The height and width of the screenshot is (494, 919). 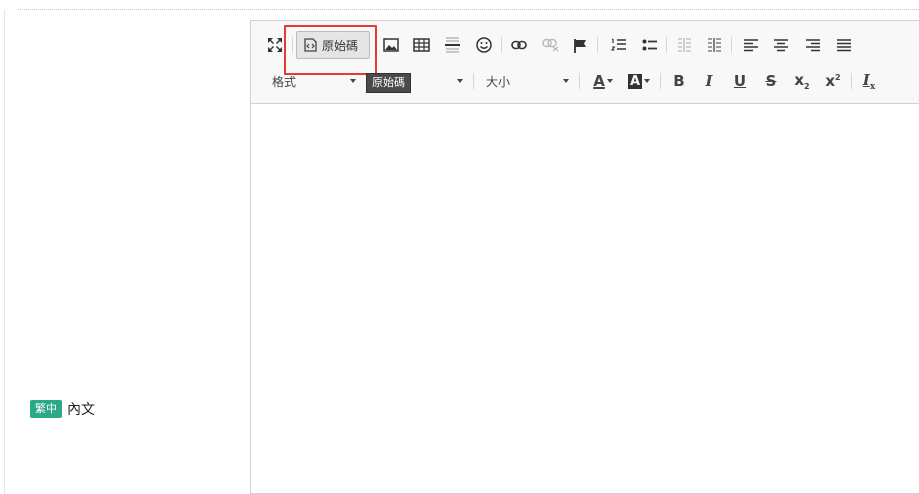 I want to click on align-center-icon, so click(x=781, y=44).